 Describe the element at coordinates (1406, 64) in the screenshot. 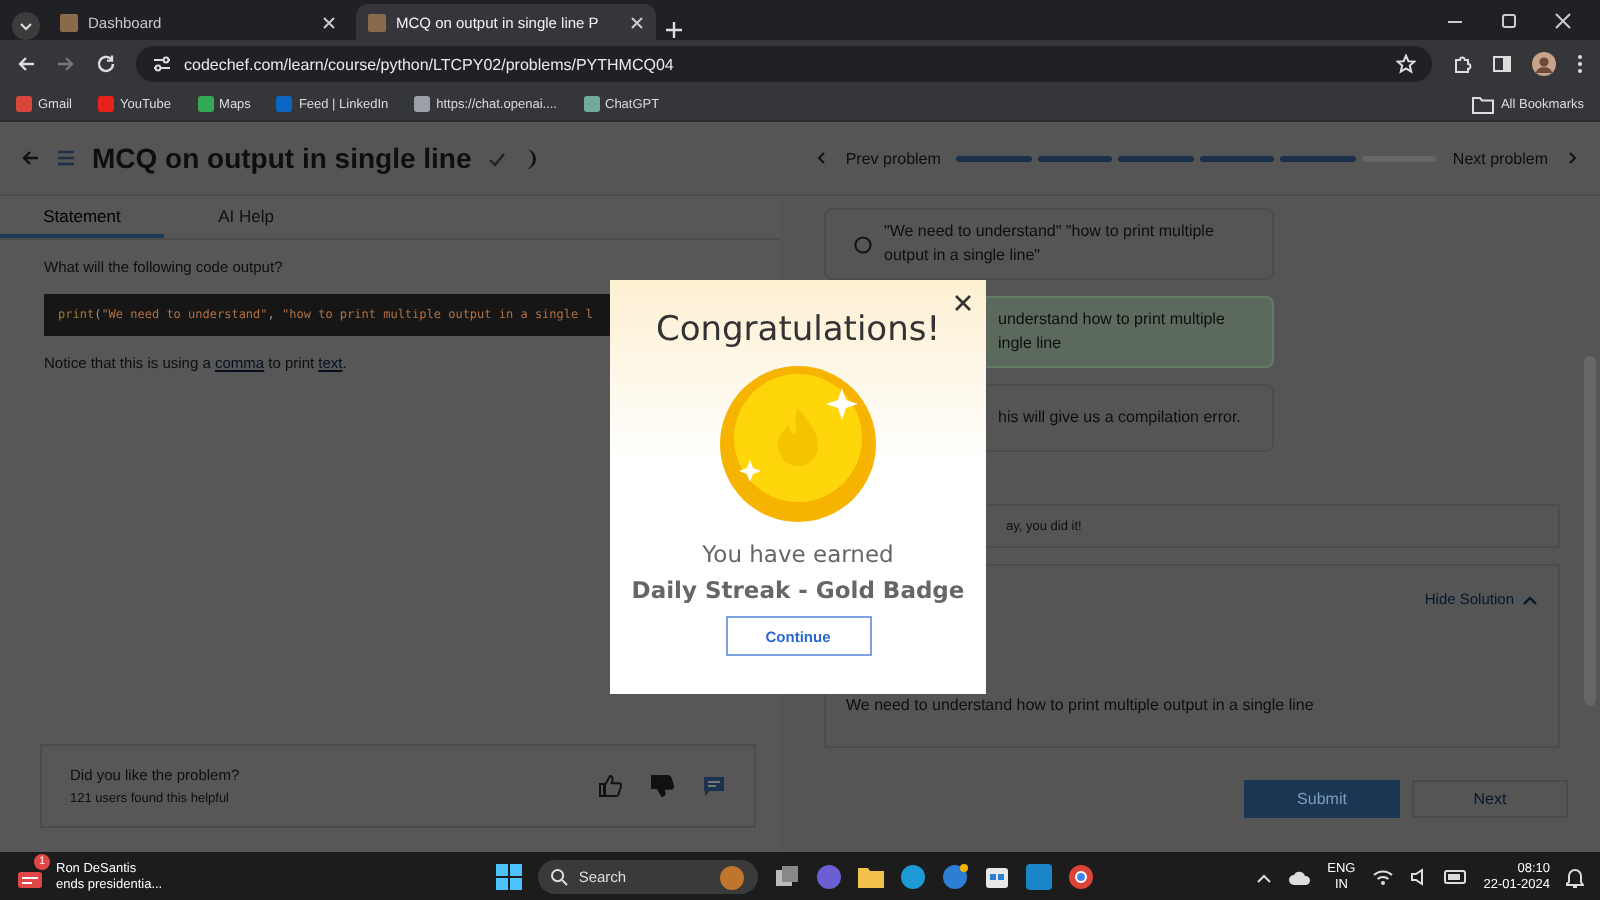

I see `star-icon` at that location.